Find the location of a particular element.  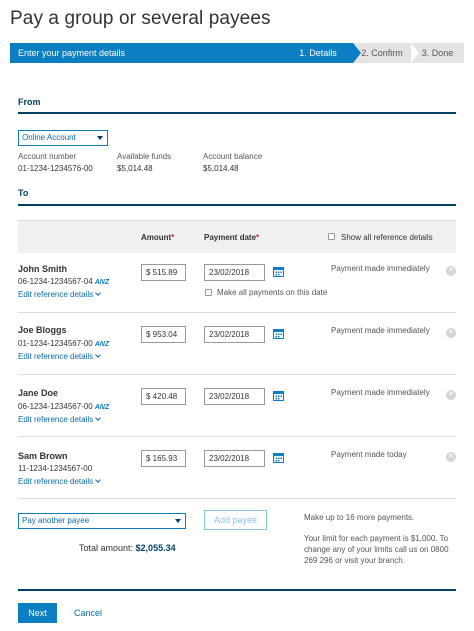

payments-remaining-info: Make up to 16 more payments. is located at coordinates (359, 517).